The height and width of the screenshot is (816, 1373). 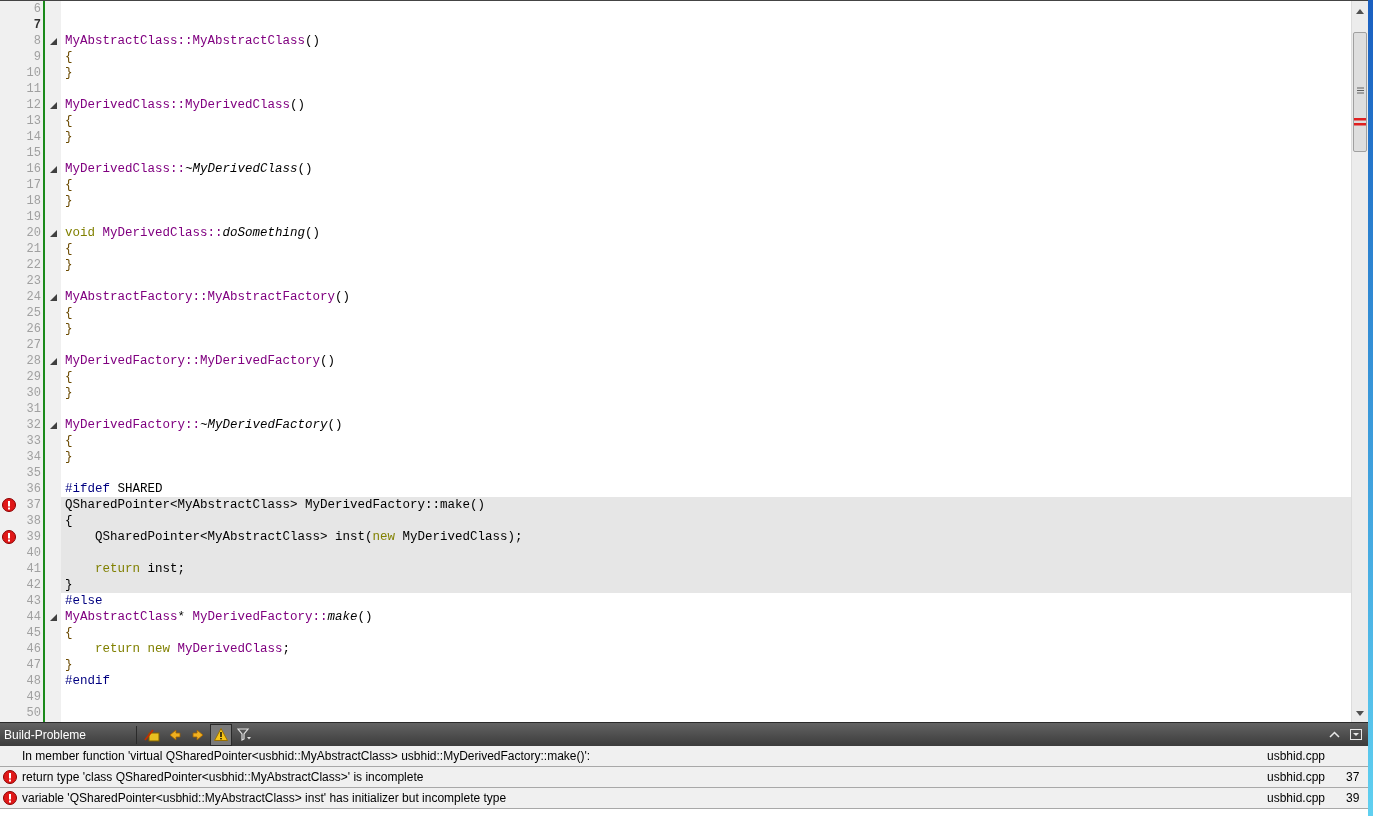 I want to click on line-number: 23, so click(x=34, y=281).